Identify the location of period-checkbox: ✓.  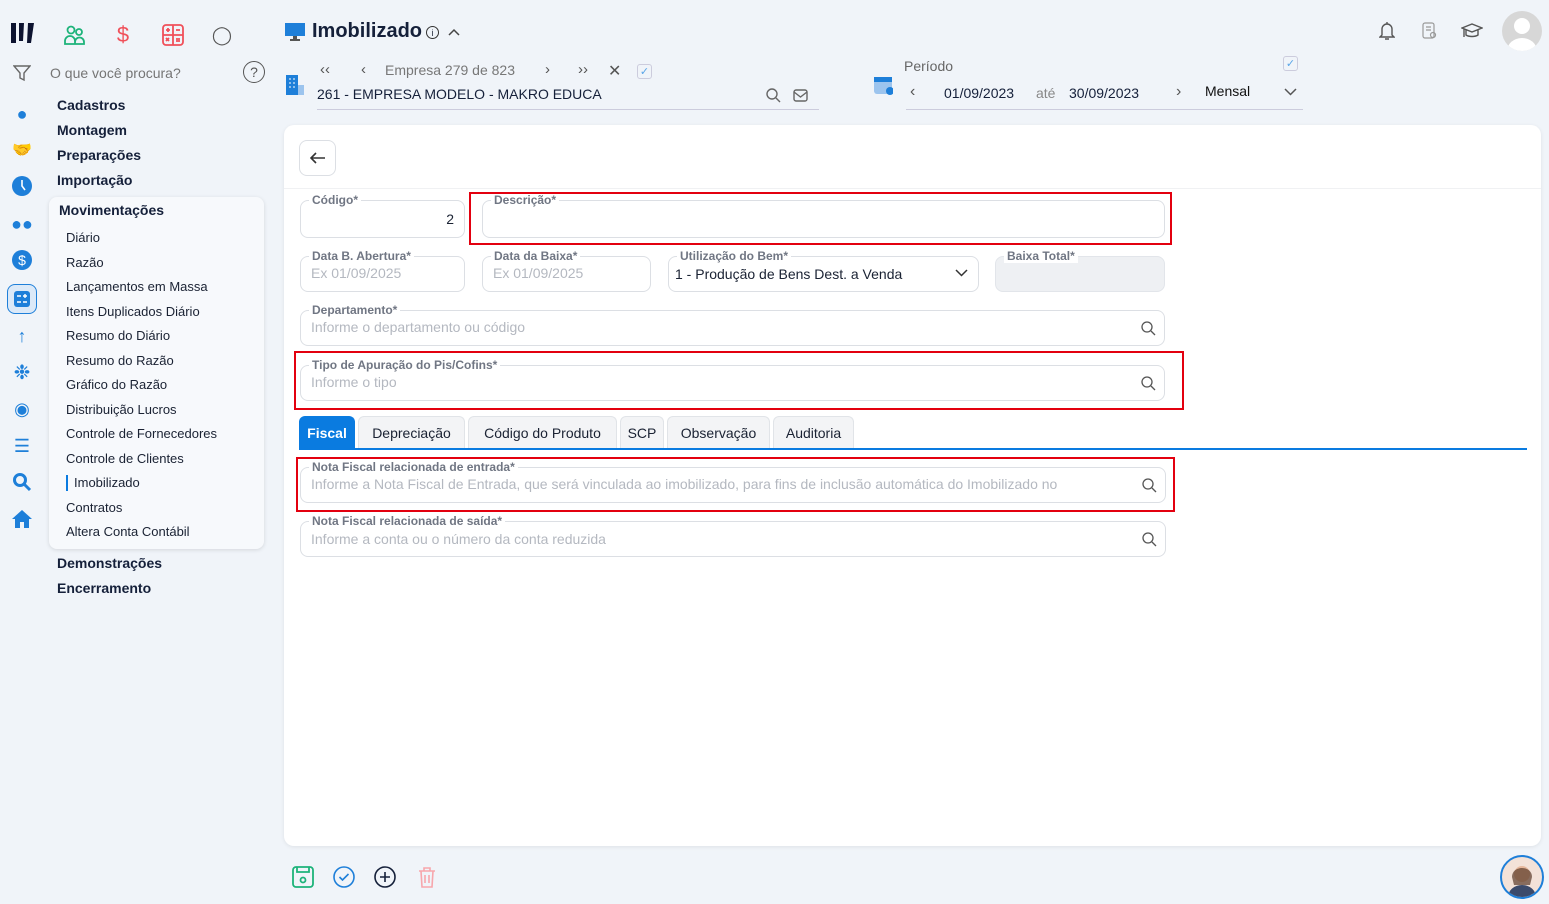
(1290, 63).